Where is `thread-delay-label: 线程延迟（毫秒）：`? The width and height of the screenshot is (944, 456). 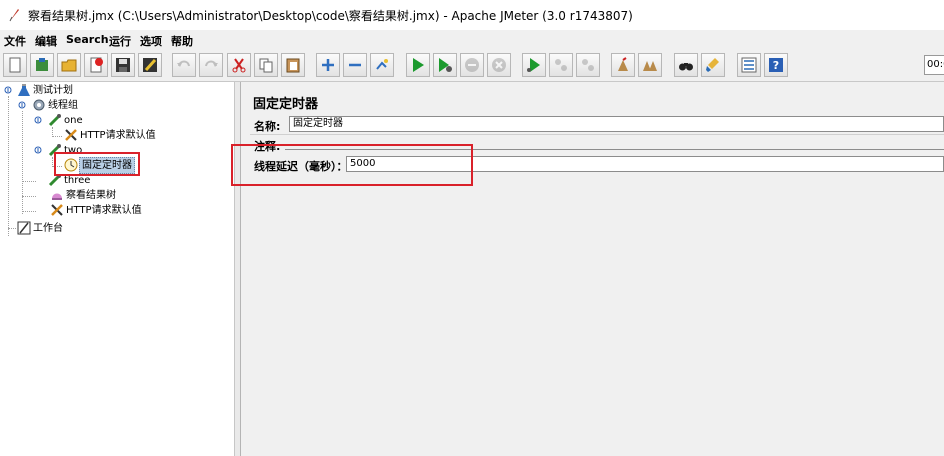 thread-delay-label: 线程延迟（毫秒）： is located at coordinates (301, 166).